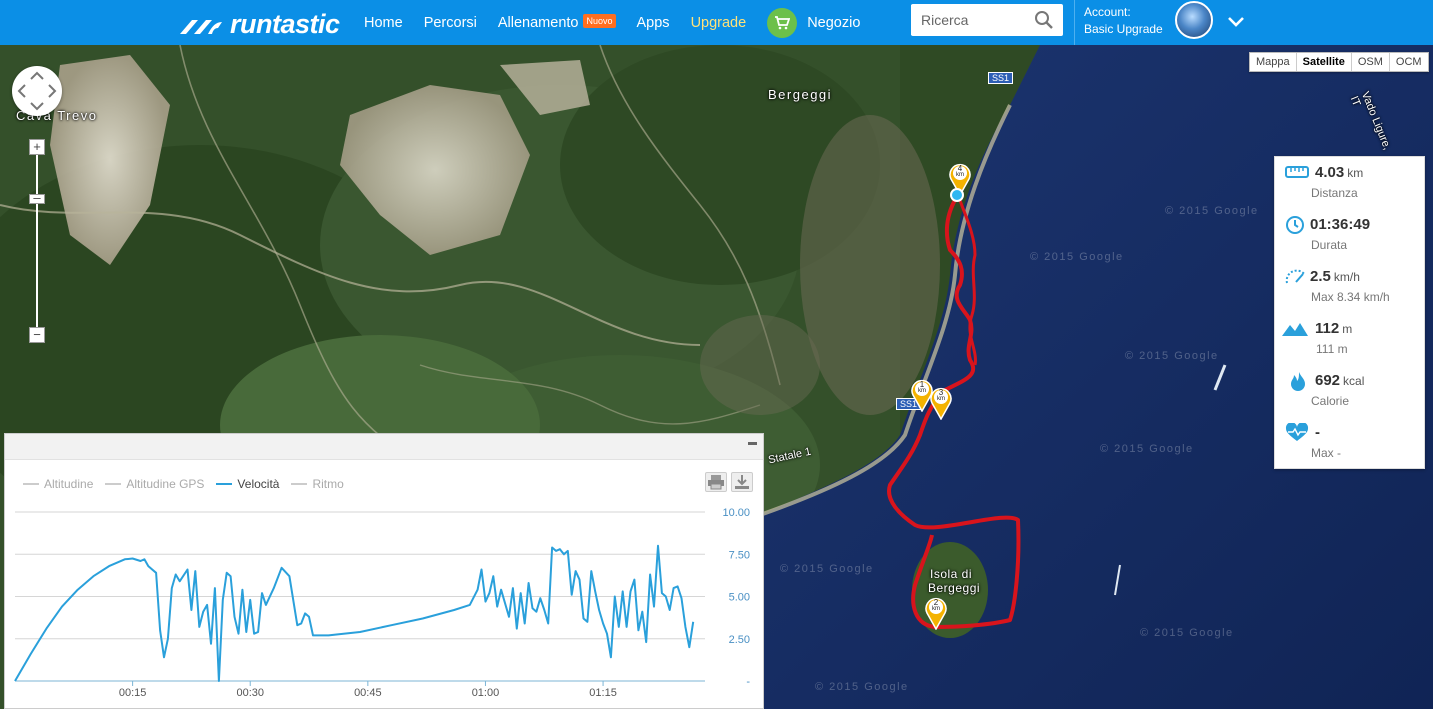 The height and width of the screenshot is (709, 1433). What do you see at coordinates (1347, 329) in the screenshot?
I see `elevation-unit: m` at bounding box center [1347, 329].